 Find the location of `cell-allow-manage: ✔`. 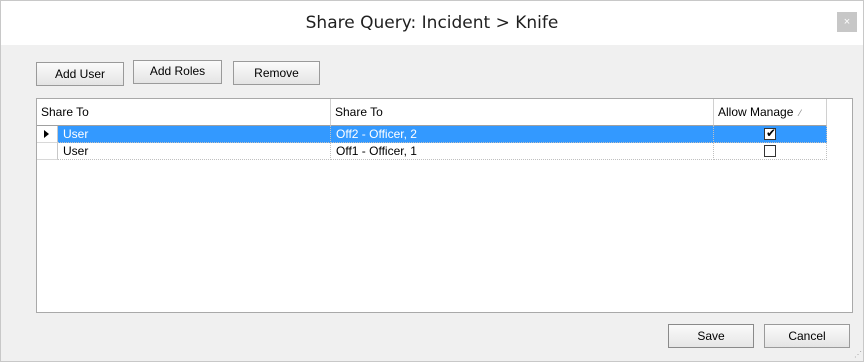

cell-allow-manage: ✔ is located at coordinates (770, 134).